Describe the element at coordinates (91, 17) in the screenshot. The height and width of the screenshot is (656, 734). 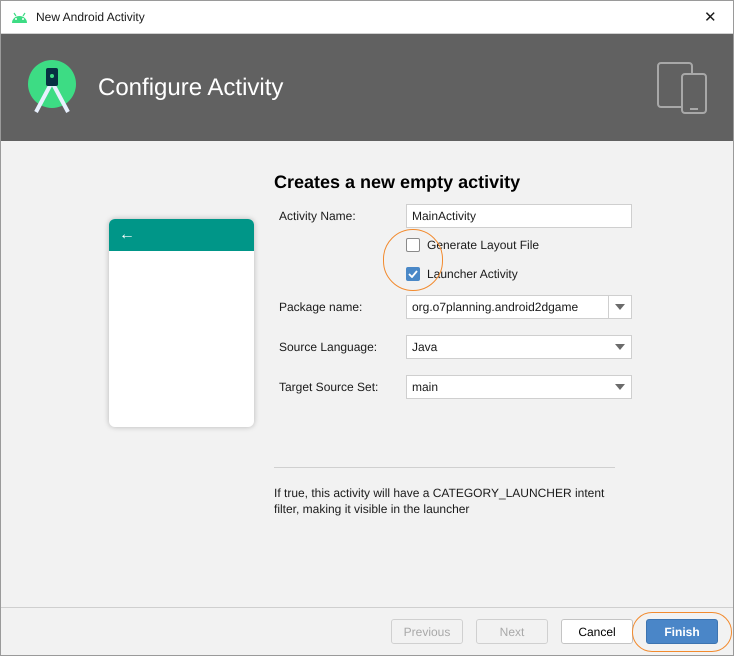
I see `window-title: New Android Activity` at that location.